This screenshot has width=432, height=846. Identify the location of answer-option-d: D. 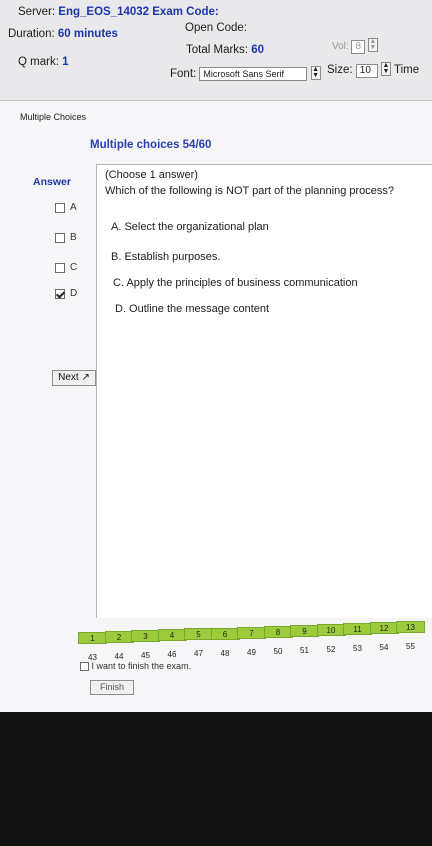
(66, 293).